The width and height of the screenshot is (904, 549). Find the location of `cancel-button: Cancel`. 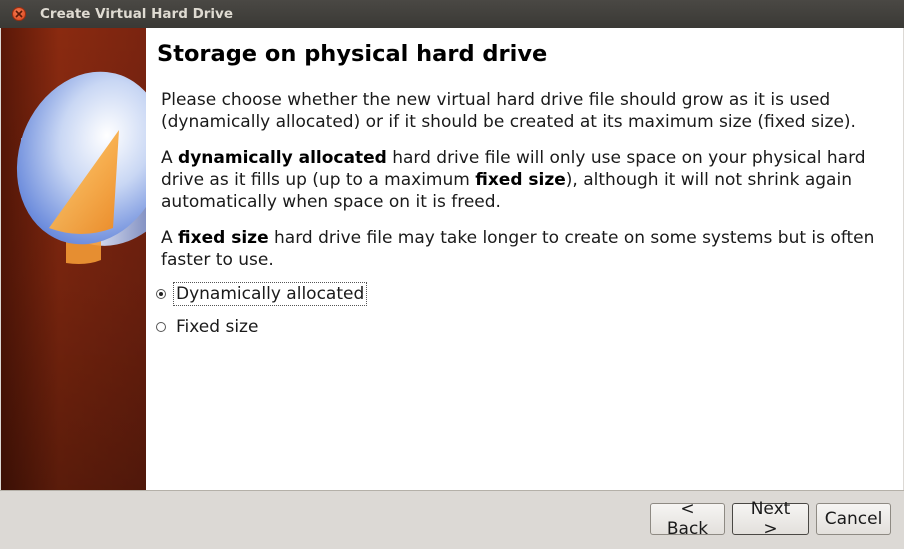

cancel-button: Cancel is located at coordinates (853, 519).